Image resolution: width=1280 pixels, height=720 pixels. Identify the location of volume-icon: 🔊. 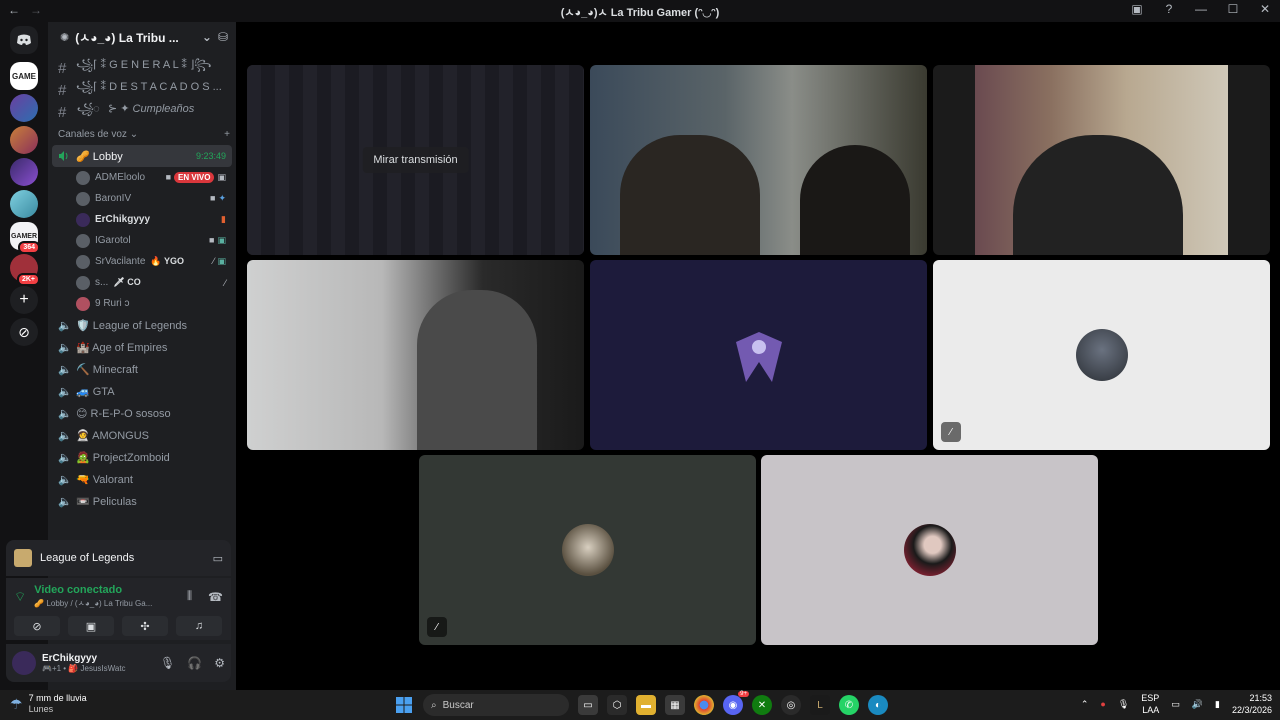
(1197, 704).